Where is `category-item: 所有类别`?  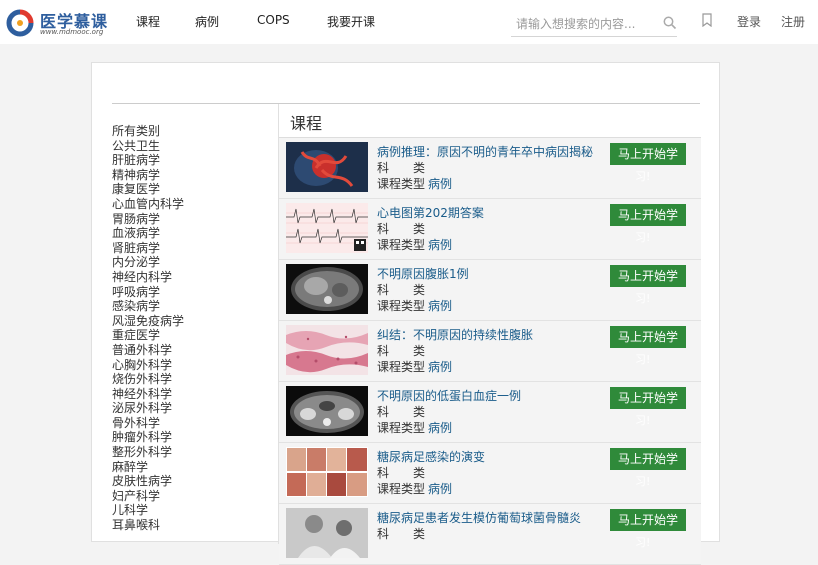 category-item: 所有类别 is located at coordinates (192, 131).